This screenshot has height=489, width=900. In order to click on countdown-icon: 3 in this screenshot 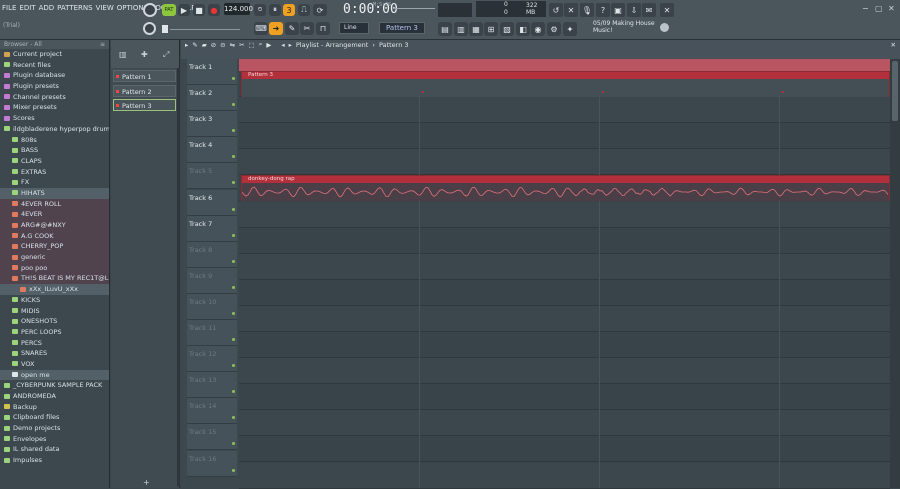, I will do `click(289, 10)`.